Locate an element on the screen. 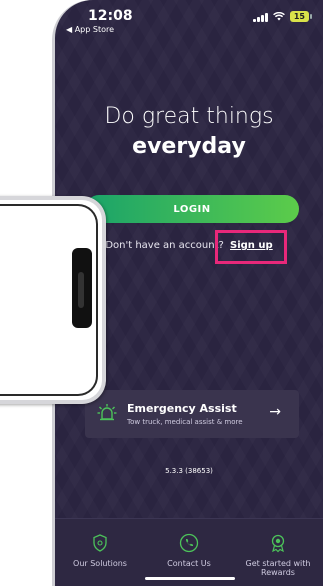  back-to-app-store: ◀ App Store is located at coordinates (90, 29).